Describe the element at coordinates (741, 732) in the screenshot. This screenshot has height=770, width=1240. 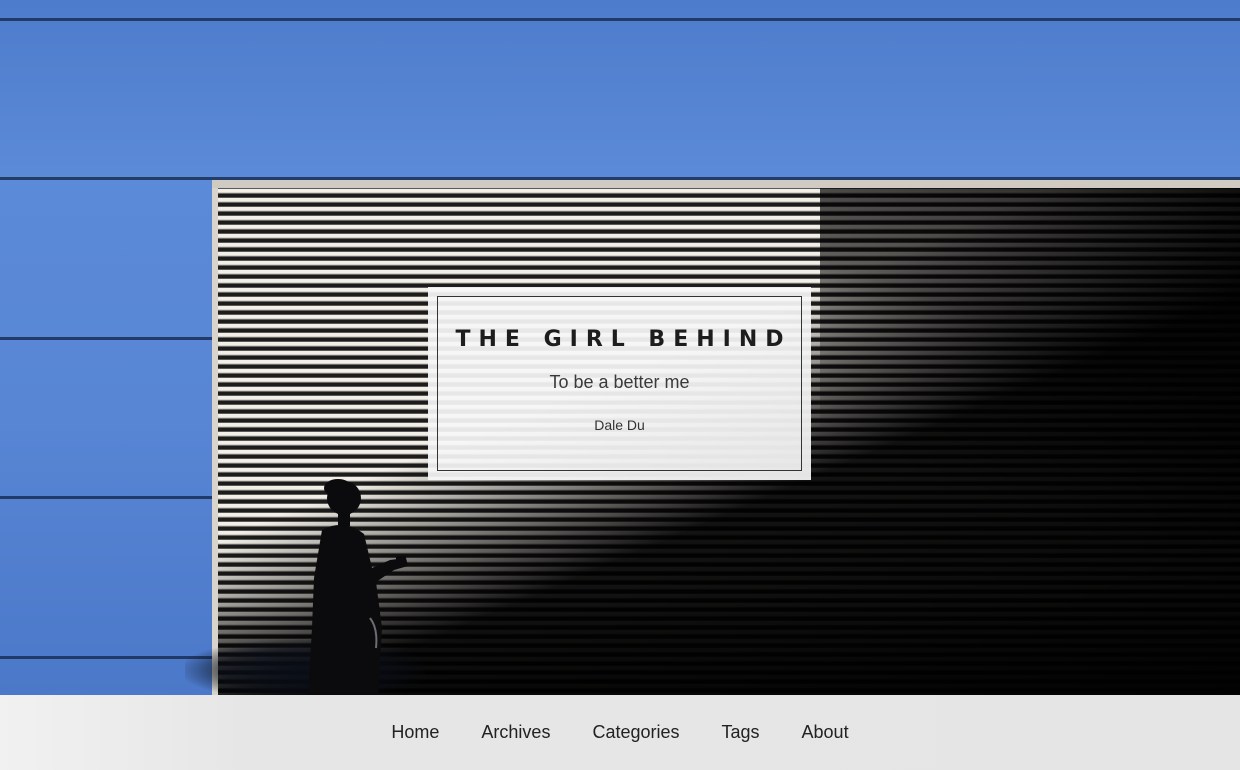
I see `nav-item-tags: Tags` at that location.